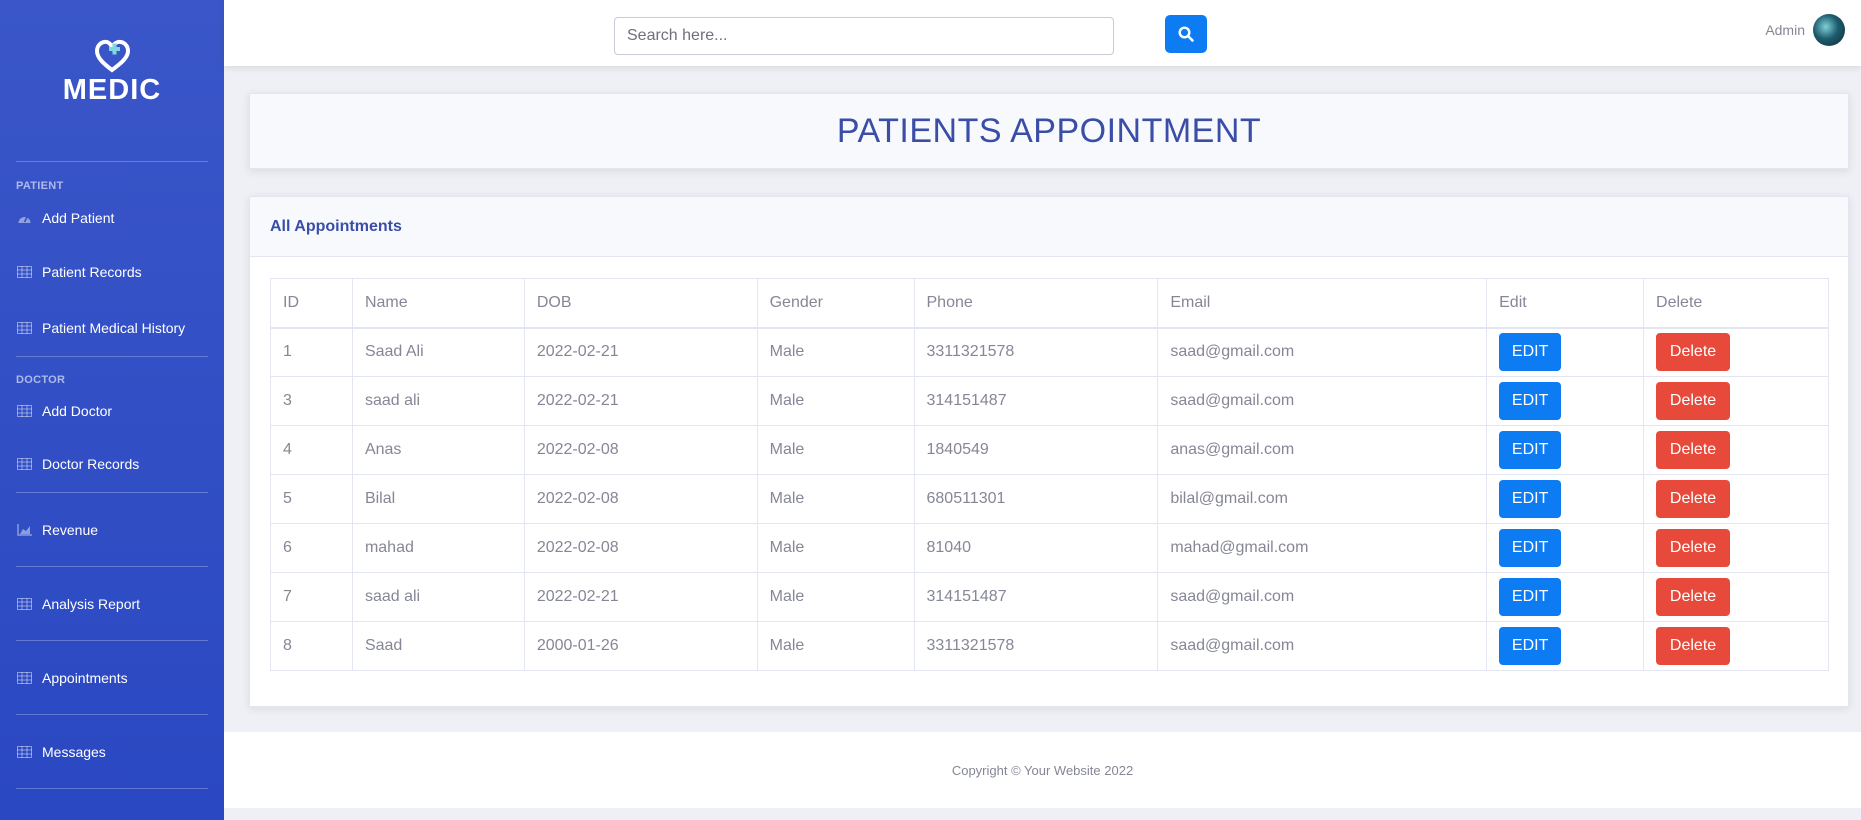  Describe the element at coordinates (112, 677) in the screenshot. I see `sidebar-item-appointments: Appointments` at that location.